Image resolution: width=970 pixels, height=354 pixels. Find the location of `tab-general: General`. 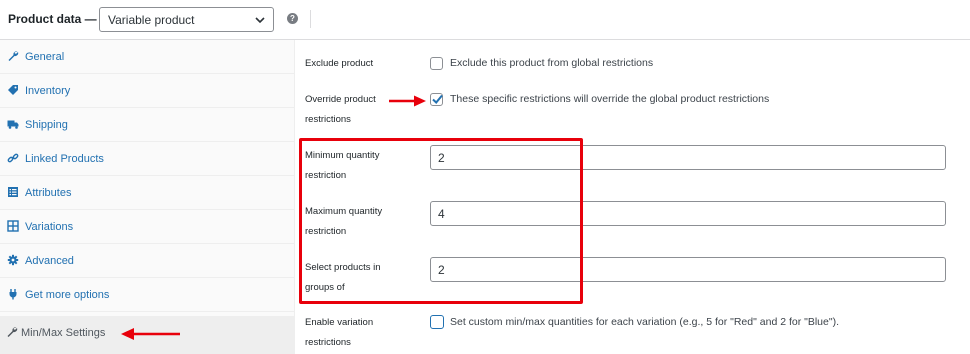

tab-general: General is located at coordinates (147, 57).